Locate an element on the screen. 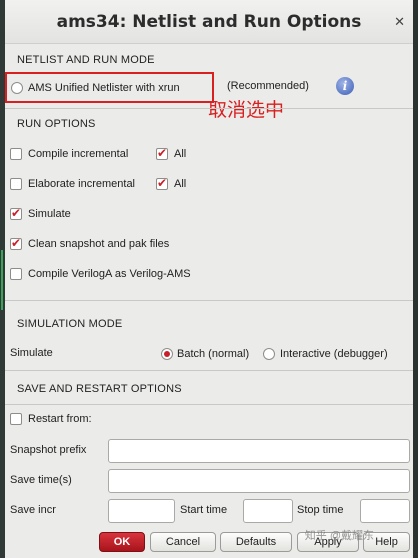 This screenshot has width=418, height=558. compile-incremental-checkbox is located at coordinates (16, 155).